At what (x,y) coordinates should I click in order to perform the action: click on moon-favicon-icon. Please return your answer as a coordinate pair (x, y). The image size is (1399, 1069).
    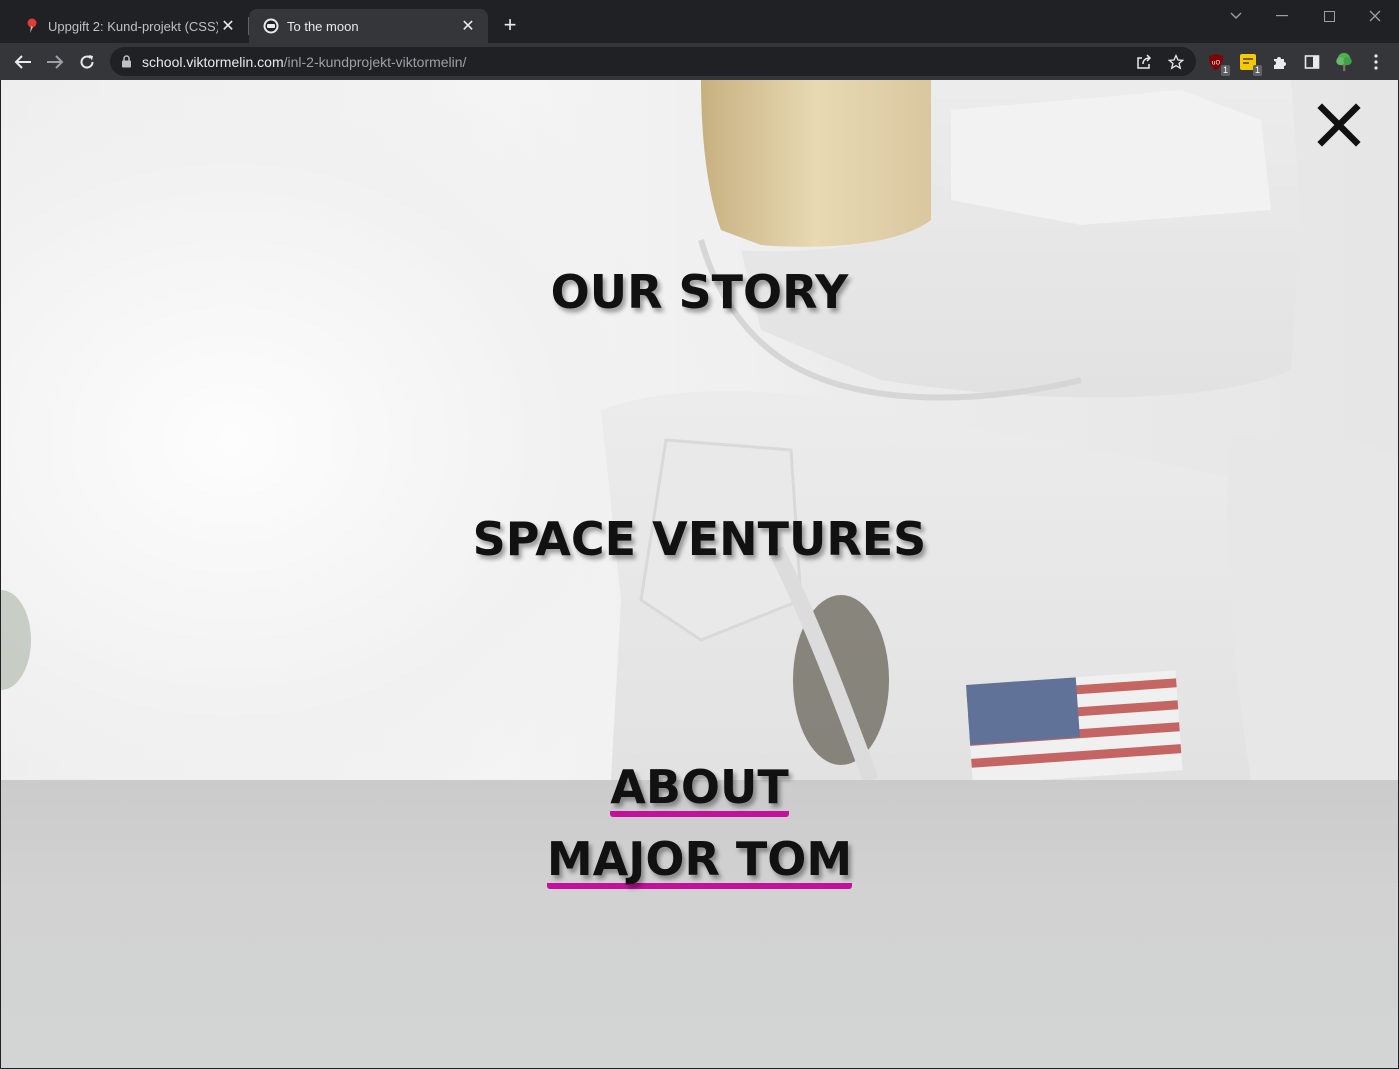
    Looking at the image, I should click on (271, 26).